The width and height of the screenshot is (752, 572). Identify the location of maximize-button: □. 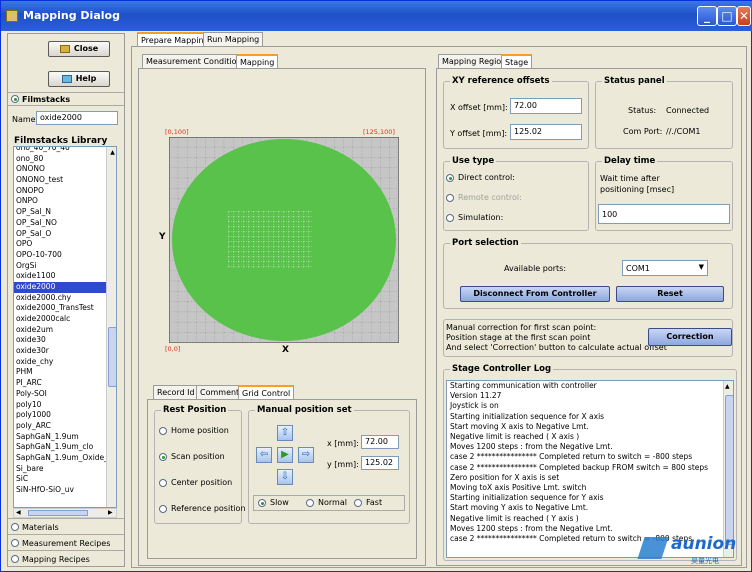
(727, 16).